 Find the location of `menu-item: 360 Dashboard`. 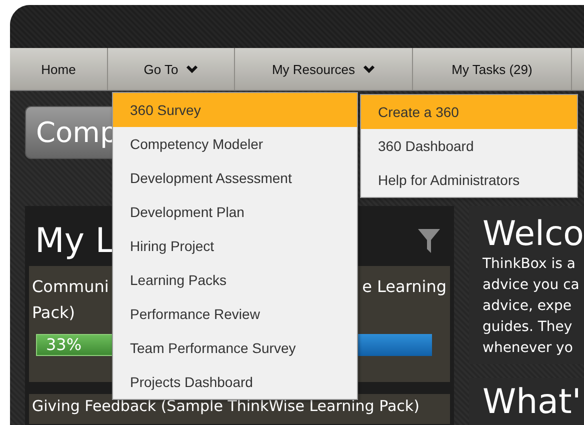

menu-item: 360 Dashboard is located at coordinates (469, 146).